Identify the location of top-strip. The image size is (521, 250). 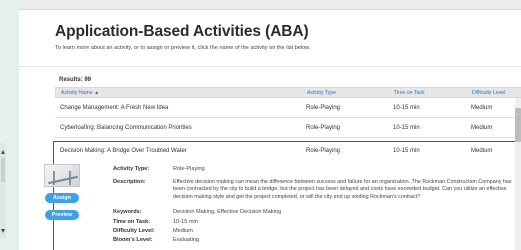
(270, 5).